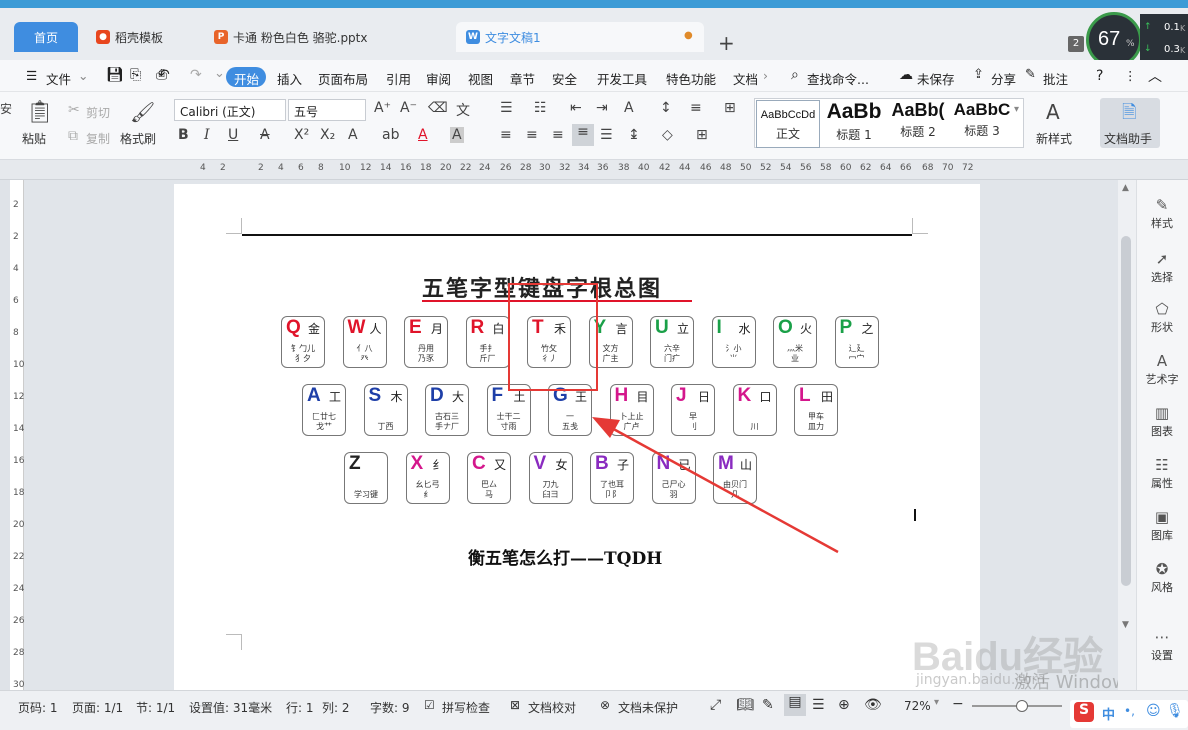 This screenshot has width=1188, height=730. Describe the element at coordinates (327, 135) in the screenshot. I see `subscript-icon: X₂` at that location.